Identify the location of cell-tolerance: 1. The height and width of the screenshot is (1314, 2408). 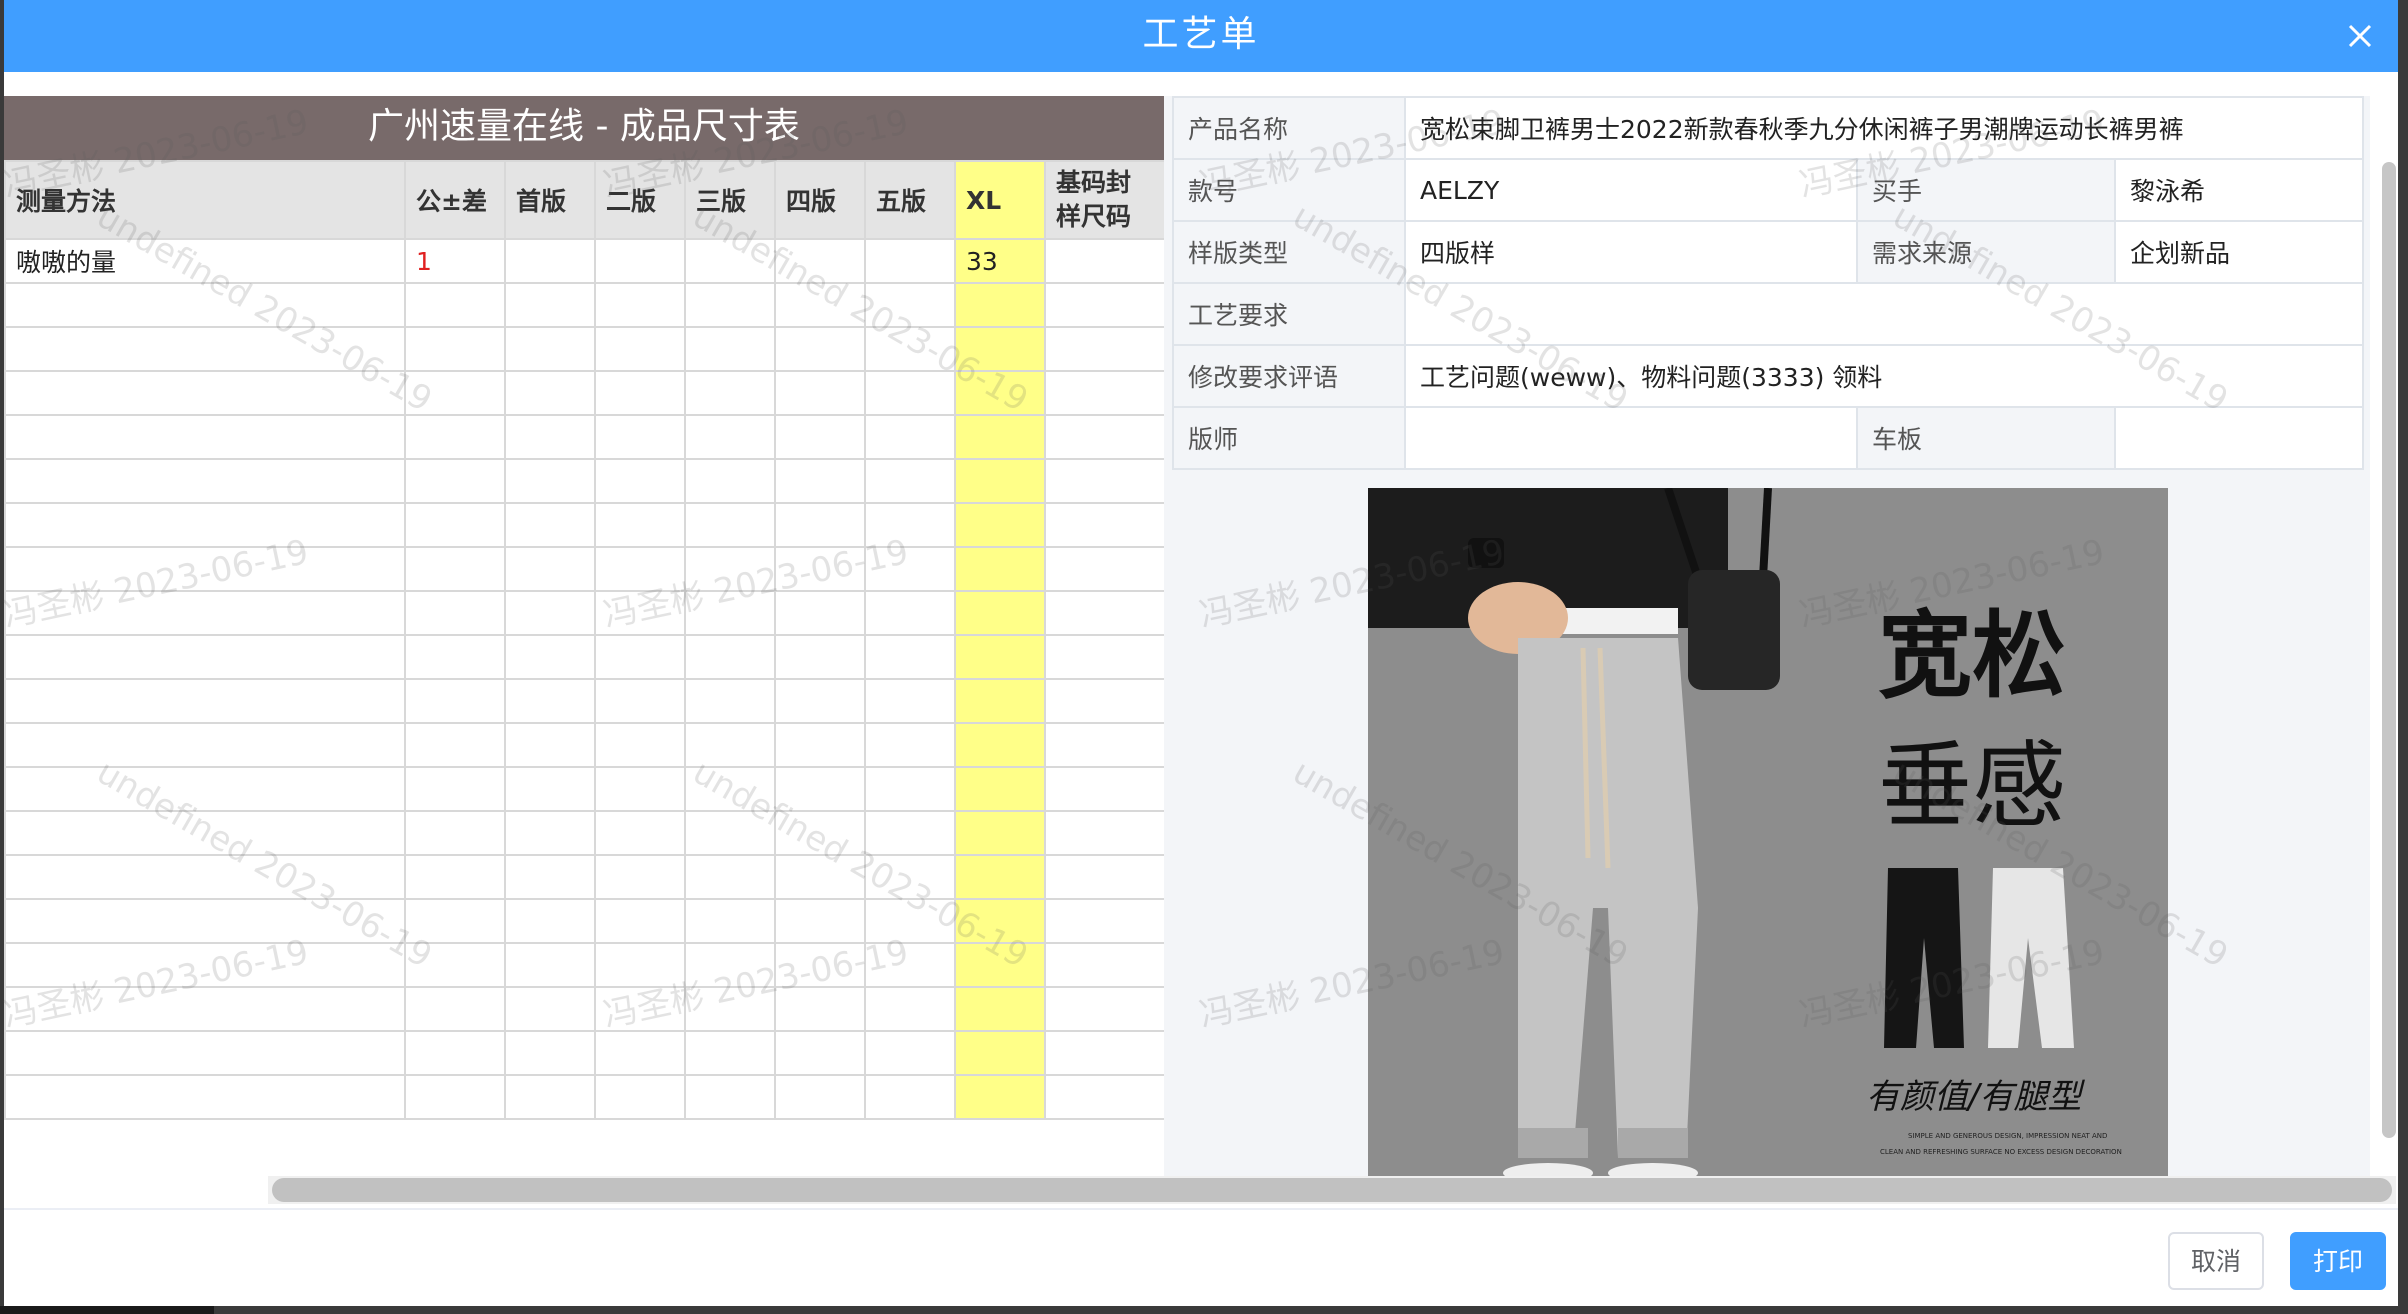
(455, 261).